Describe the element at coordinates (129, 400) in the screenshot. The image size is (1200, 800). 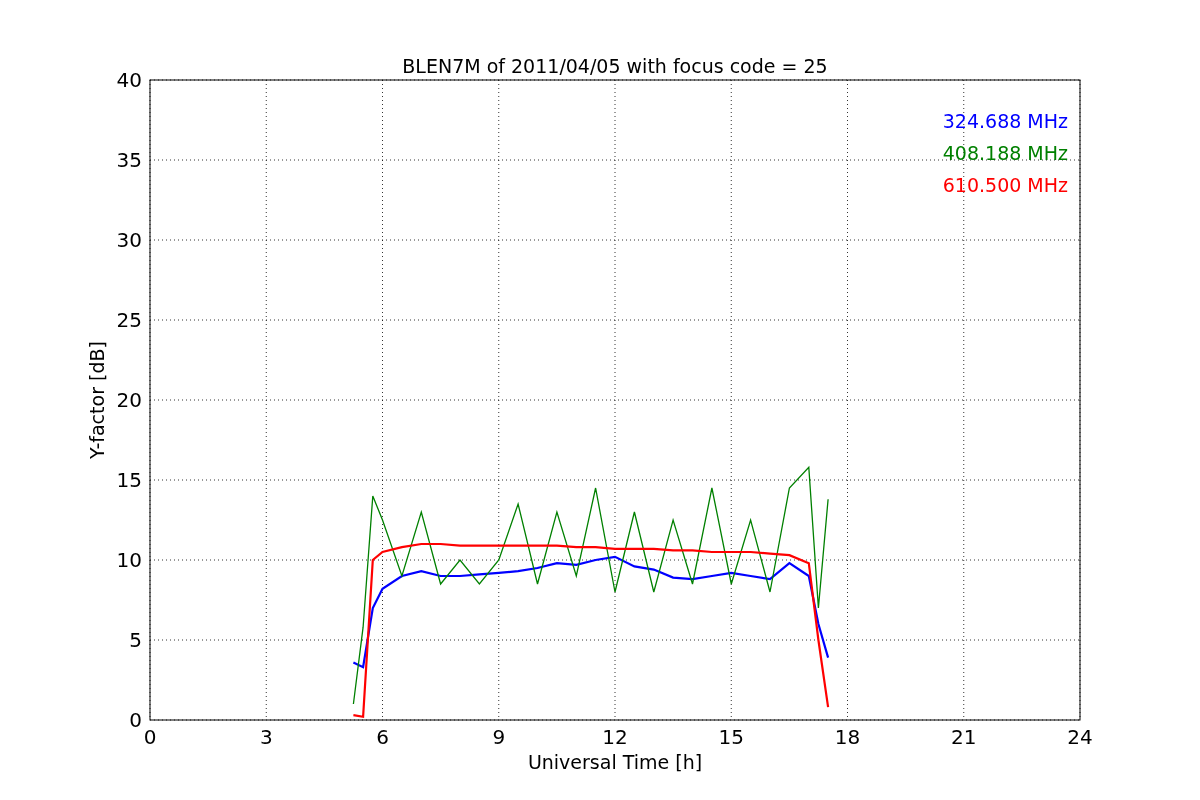
I see `tick-label: 20` at that location.